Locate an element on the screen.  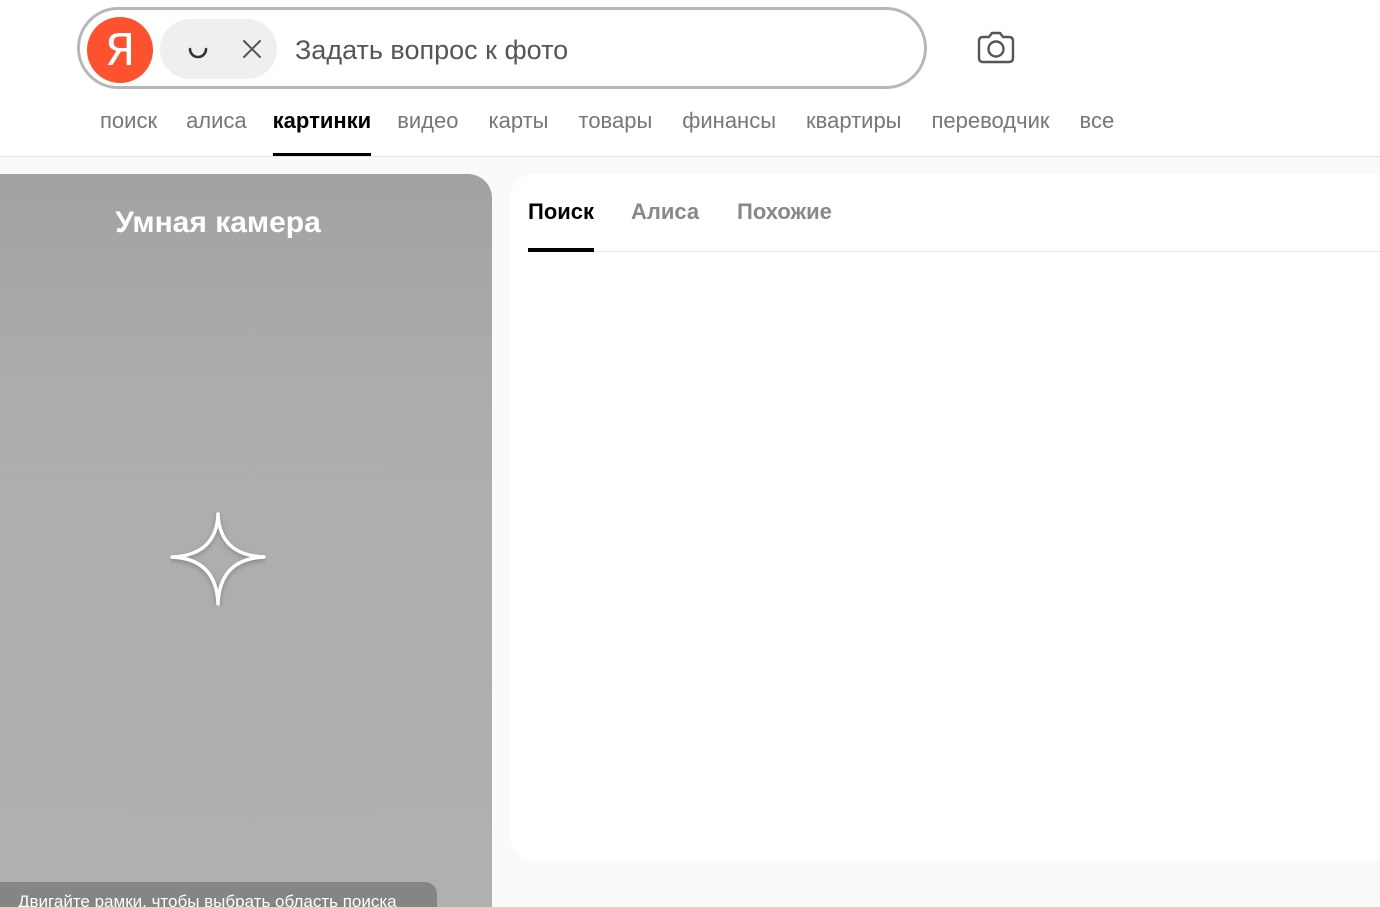
search-input is located at coordinates (595, 50).